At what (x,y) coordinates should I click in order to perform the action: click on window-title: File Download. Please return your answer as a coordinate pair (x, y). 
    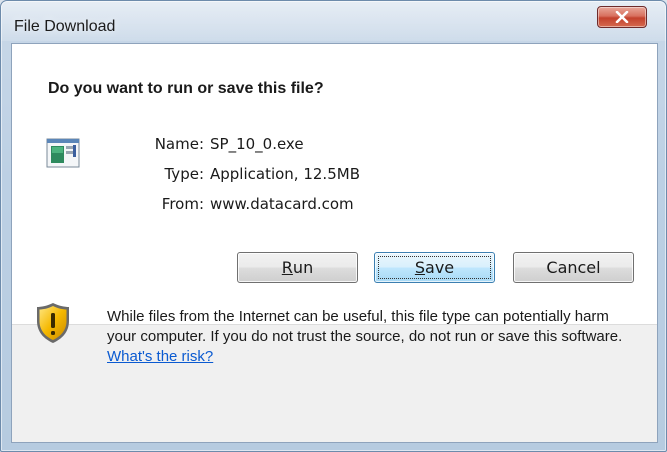
    Looking at the image, I should click on (65, 26).